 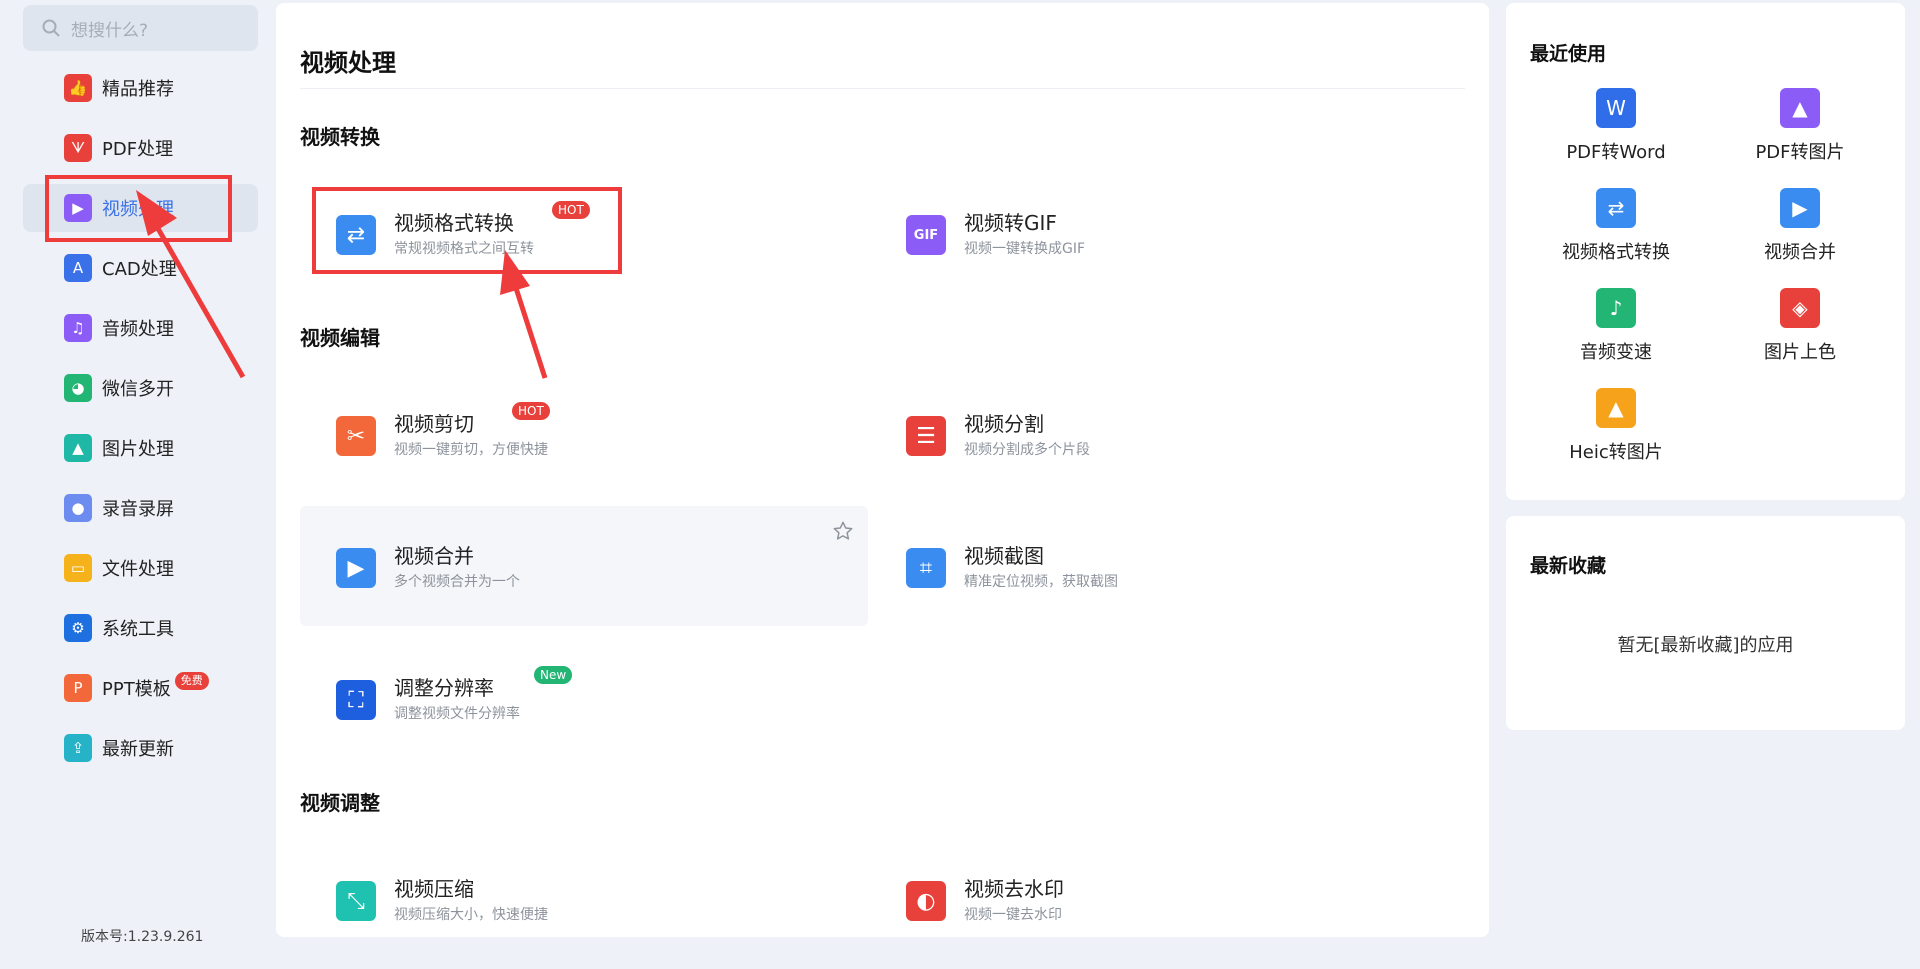 I want to click on tool-card-video-split: ☰ 视频分割 视频分割成多个片段, so click(x=1154, y=434).